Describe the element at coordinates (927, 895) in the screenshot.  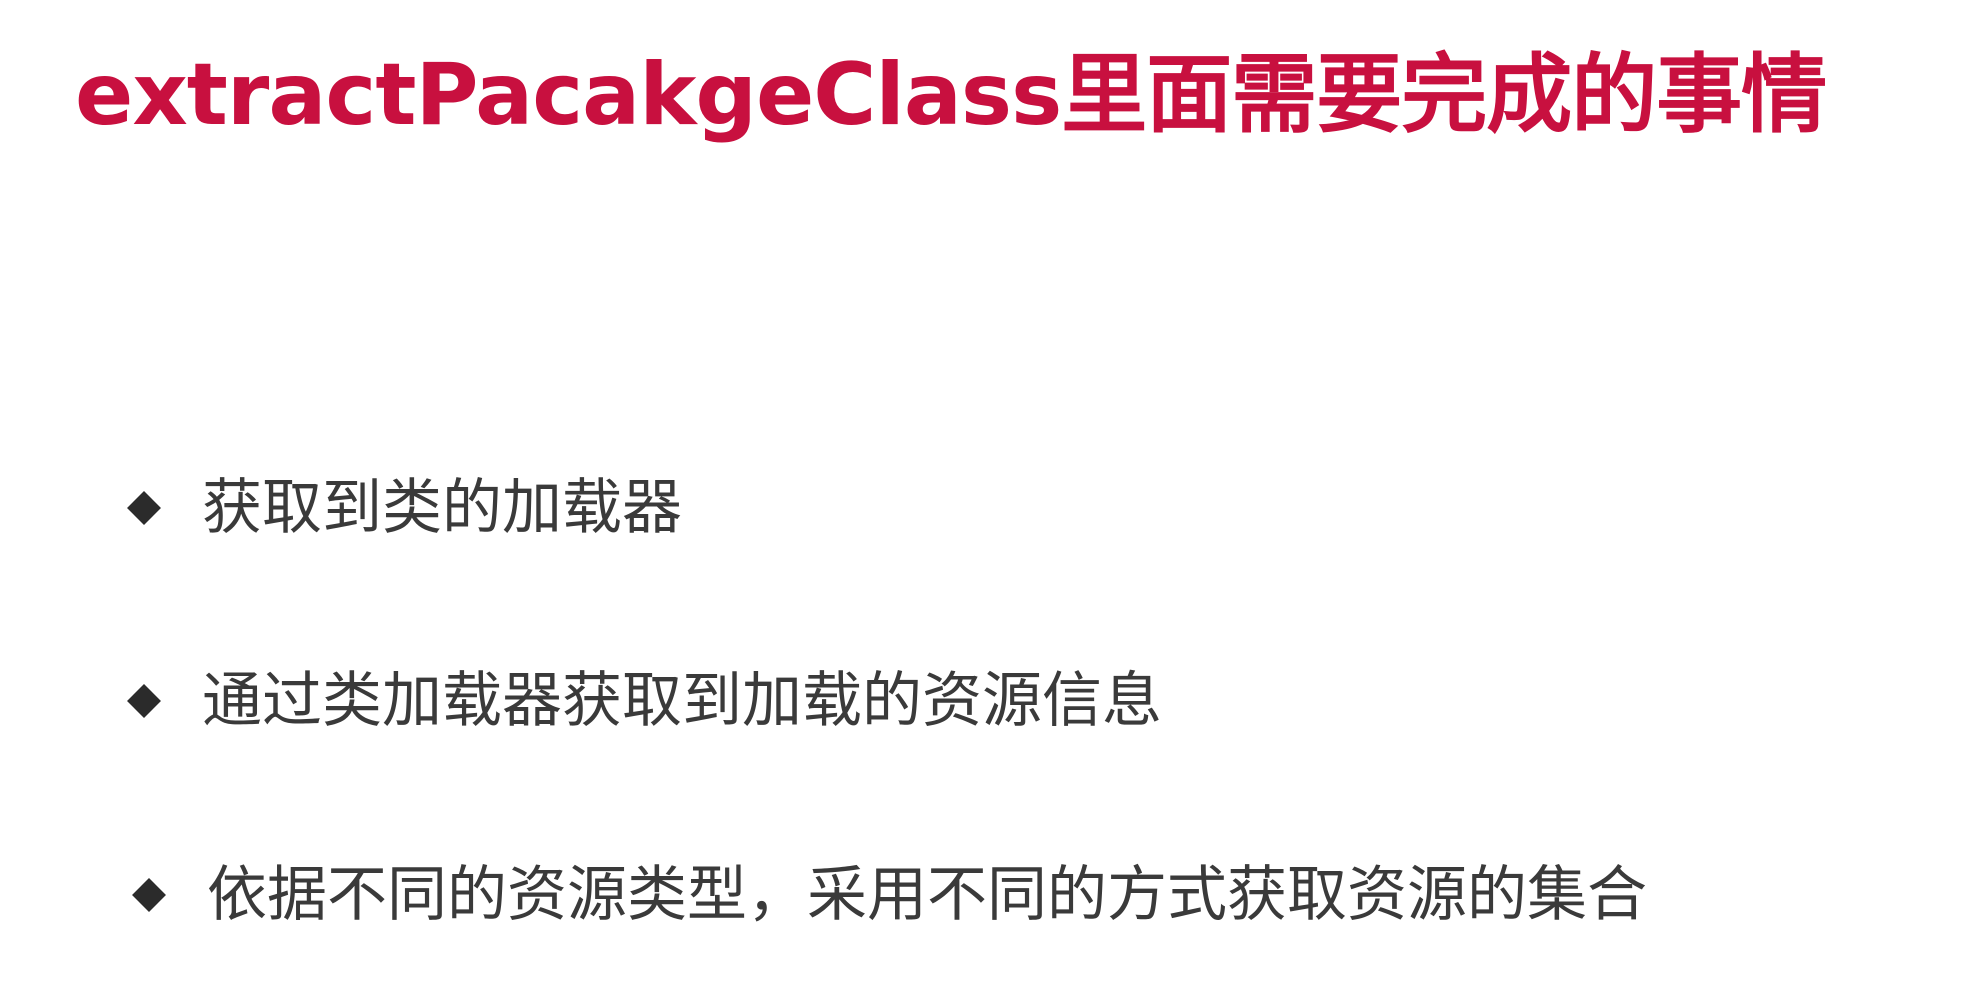
I see `bullet-text: 依据不同的资源类型，采用不同的方式获取资源的集合` at that location.